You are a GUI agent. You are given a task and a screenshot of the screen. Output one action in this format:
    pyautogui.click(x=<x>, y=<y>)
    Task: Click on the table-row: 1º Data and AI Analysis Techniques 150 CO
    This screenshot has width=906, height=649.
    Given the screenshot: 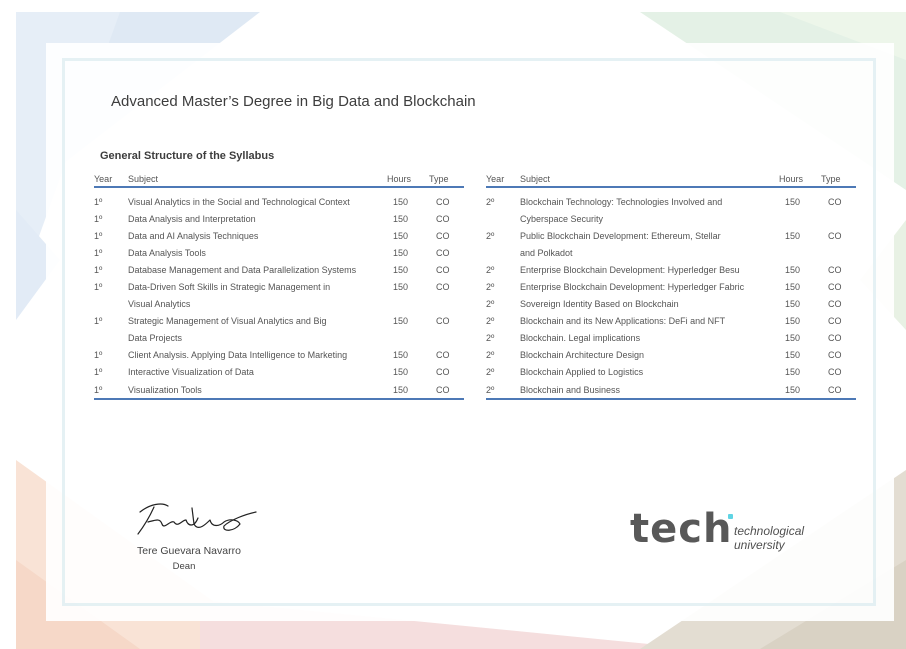 What is the action you would take?
    pyautogui.click(x=279, y=235)
    